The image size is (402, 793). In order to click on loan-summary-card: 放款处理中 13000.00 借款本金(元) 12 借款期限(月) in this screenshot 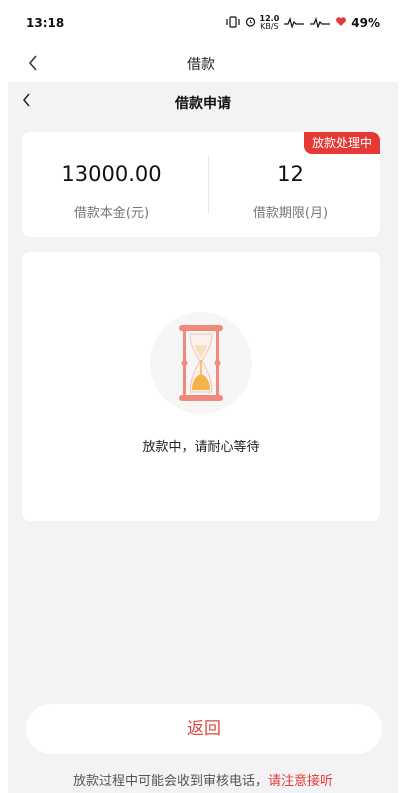, I will do `click(201, 184)`.